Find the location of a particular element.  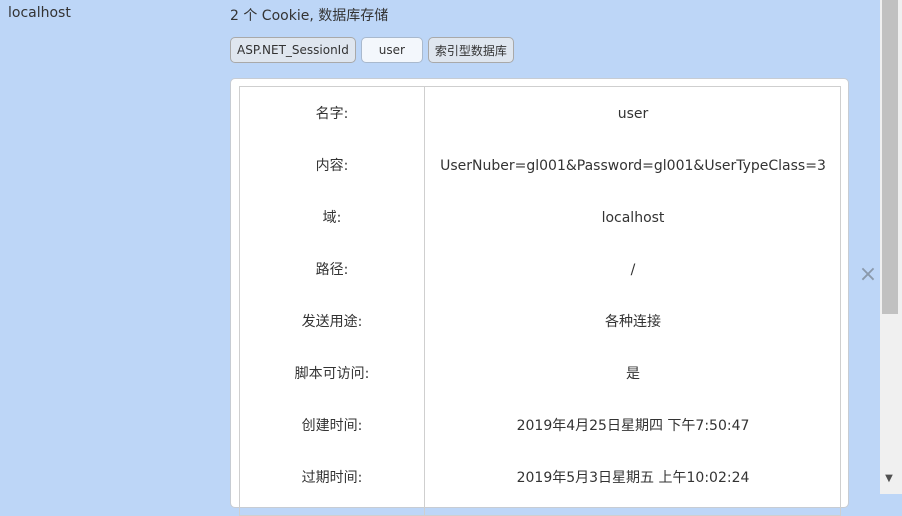

vertical-scrollbar: ▼ is located at coordinates (891, 247).